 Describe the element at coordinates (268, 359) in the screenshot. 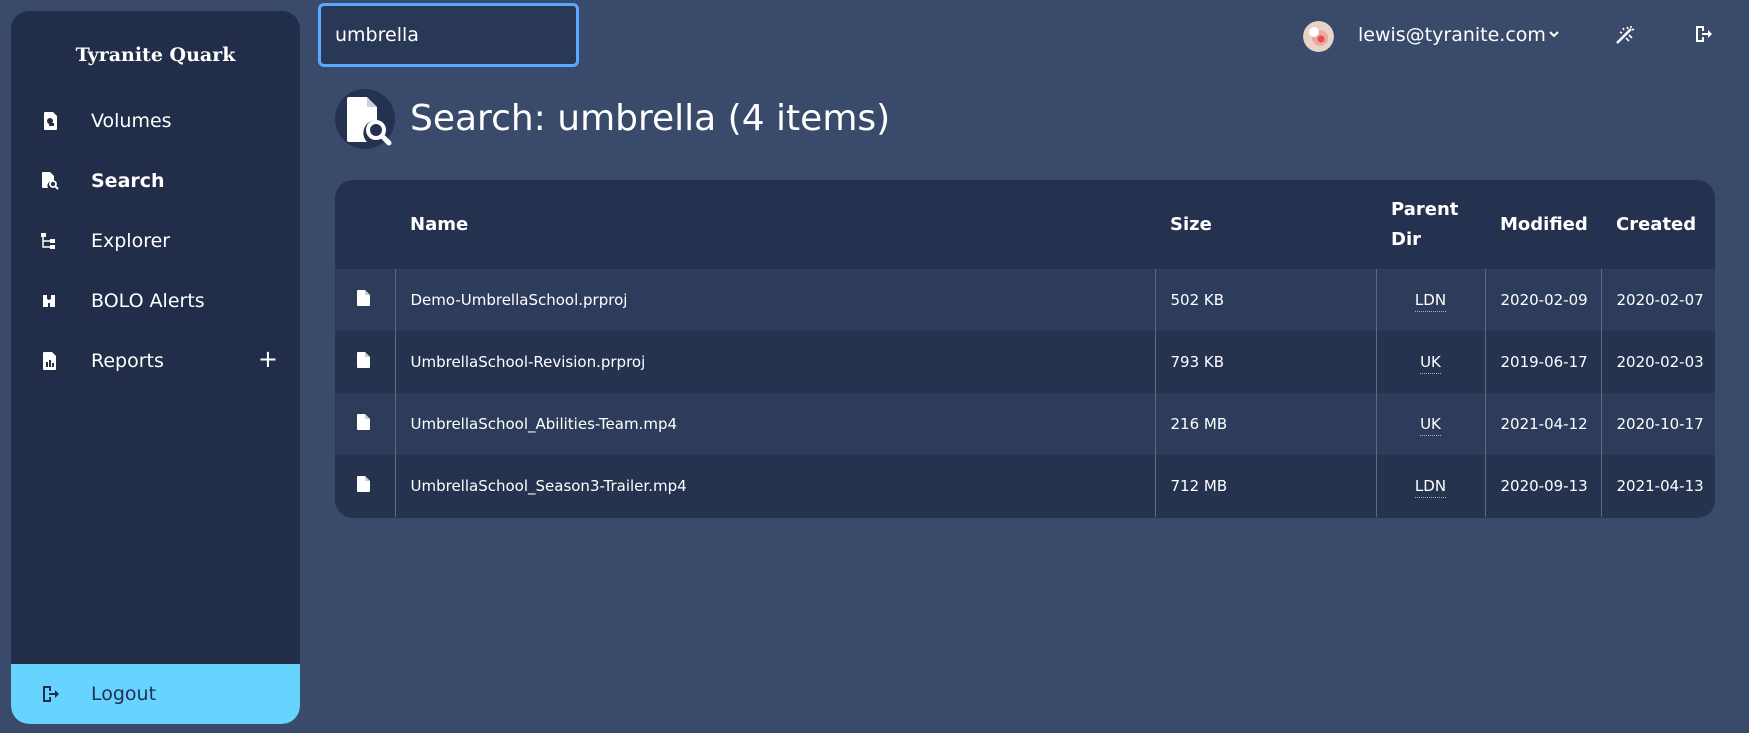

I see `expand-reports-button: +` at that location.